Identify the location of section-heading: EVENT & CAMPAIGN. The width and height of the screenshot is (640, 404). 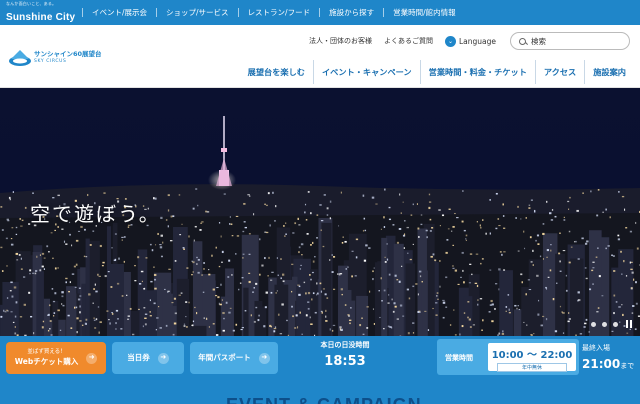
(324, 399).